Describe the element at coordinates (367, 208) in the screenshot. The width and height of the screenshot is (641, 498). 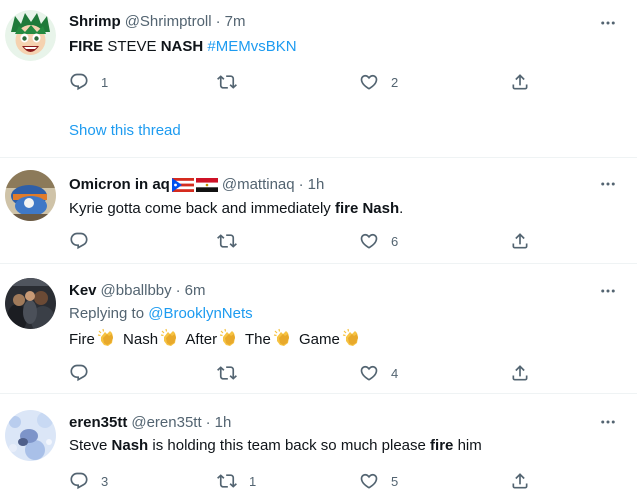
I see `tweet-text-part: fire Nash` at that location.